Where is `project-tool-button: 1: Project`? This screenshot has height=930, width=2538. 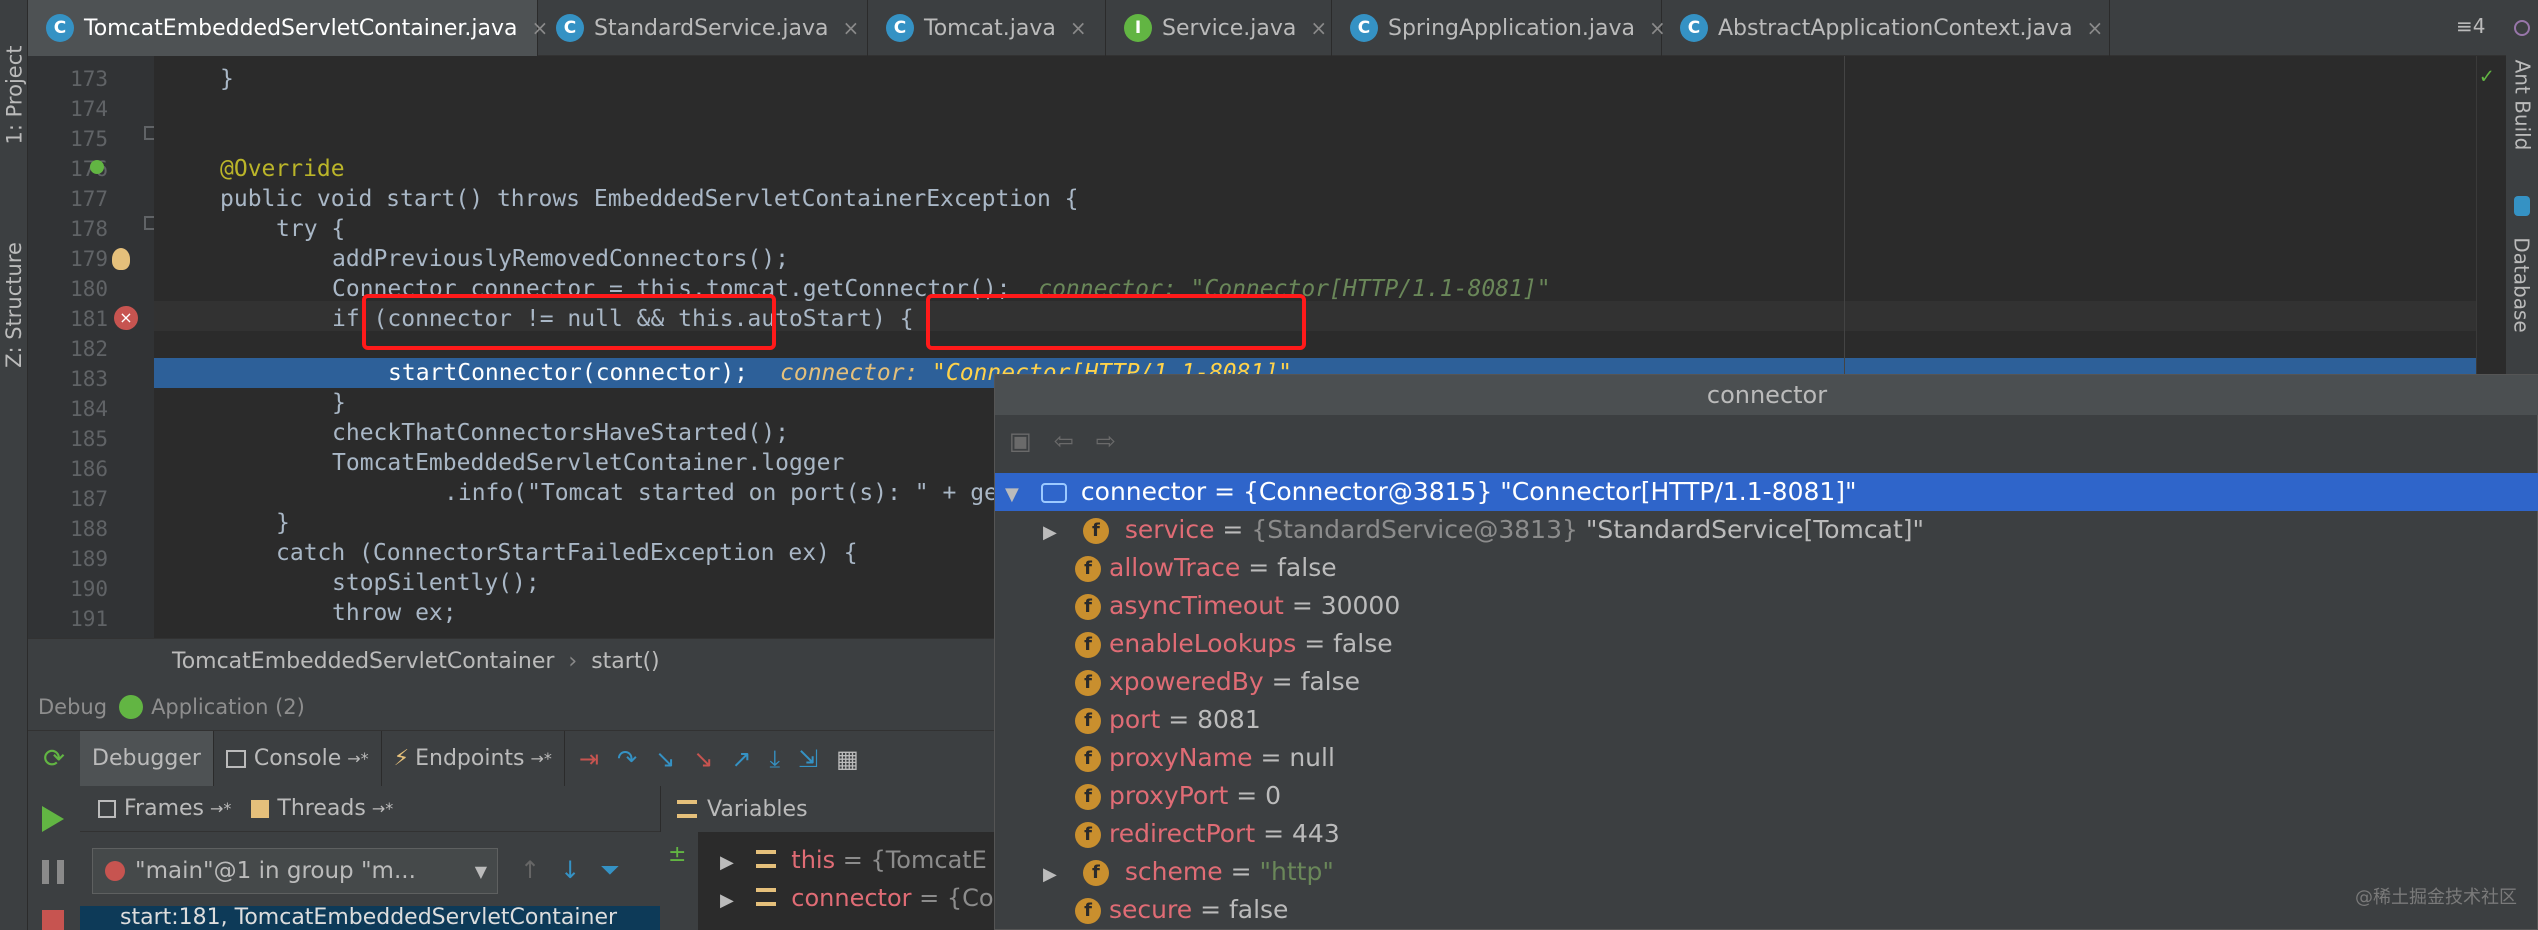
project-tool-button: 1: Project is located at coordinates (14, 95).